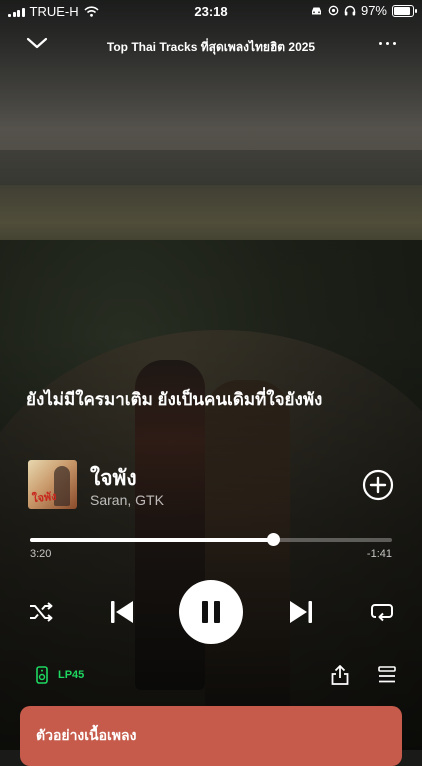 This screenshot has width=422, height=766. Describe the element at coordinates (379, 554) in the screenshot. I see `remaining-time: -1:41` at that location.